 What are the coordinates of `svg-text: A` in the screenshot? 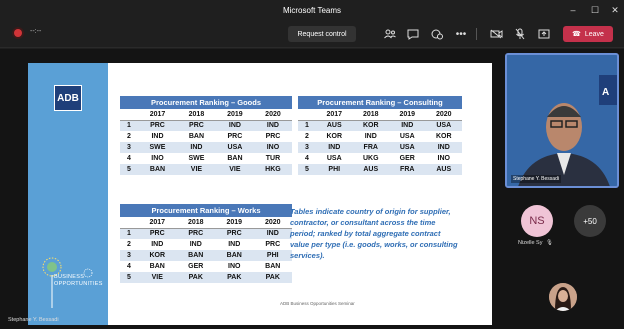 It's located at (605, 92).